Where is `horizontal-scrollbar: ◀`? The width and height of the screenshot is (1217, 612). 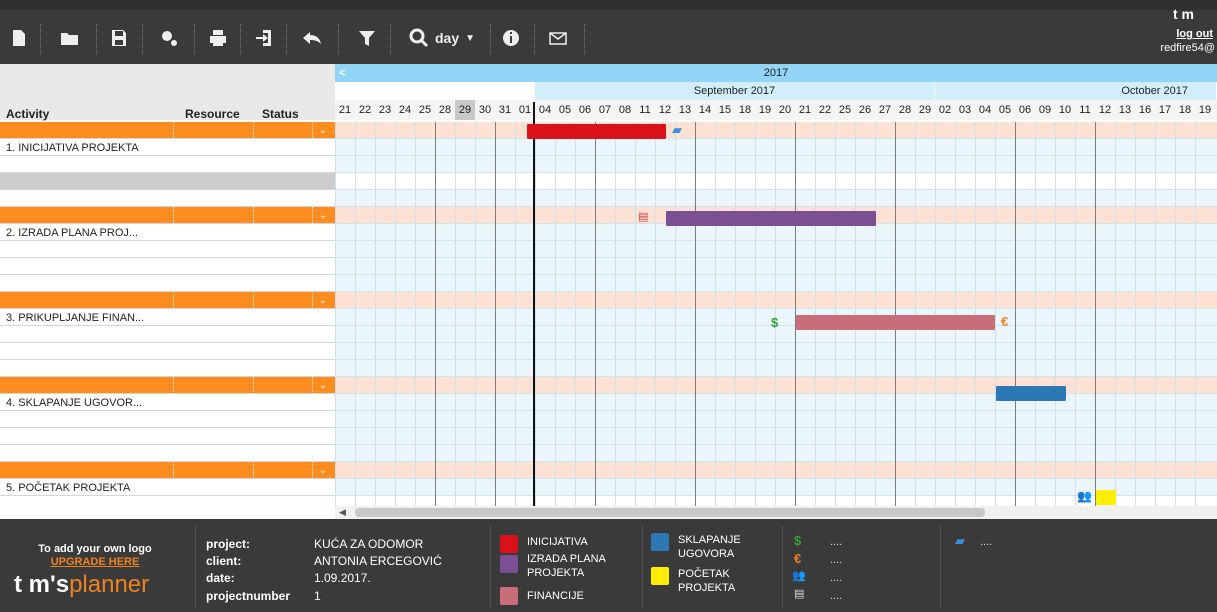 horizontal-scrollbar: ◀ is located at coordinates (776, 512).